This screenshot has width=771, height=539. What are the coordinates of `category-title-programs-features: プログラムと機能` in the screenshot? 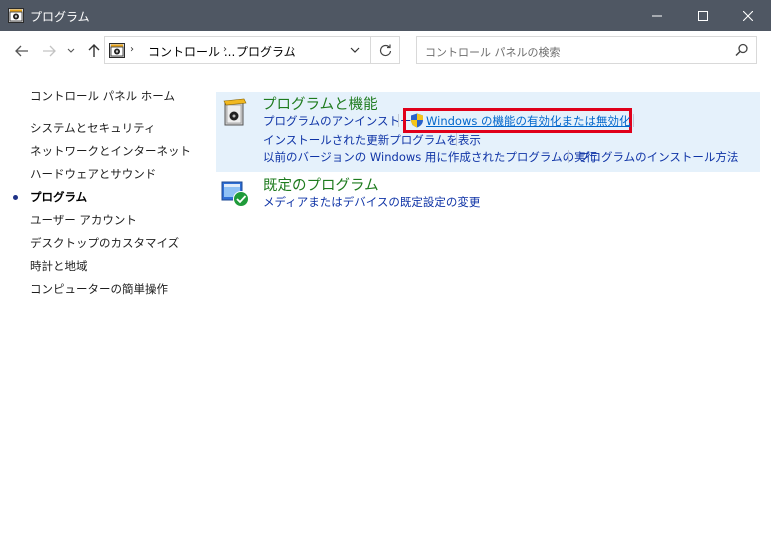 It's located at (320, 103).